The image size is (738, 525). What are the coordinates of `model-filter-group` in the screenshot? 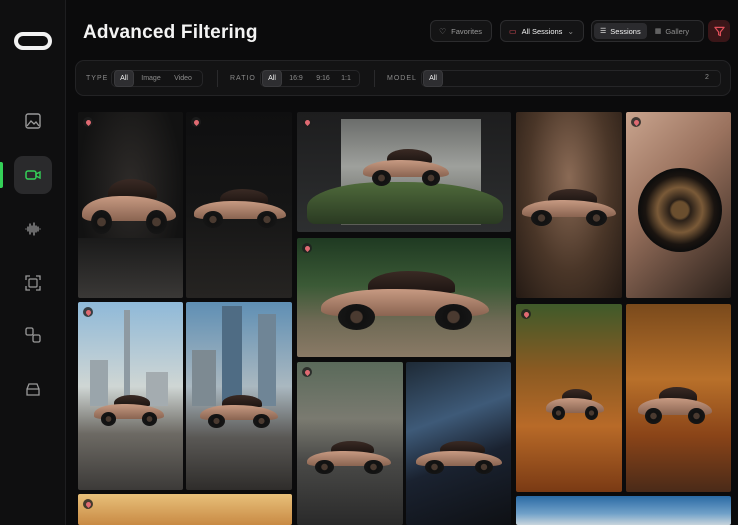 It's located at (571, 78).